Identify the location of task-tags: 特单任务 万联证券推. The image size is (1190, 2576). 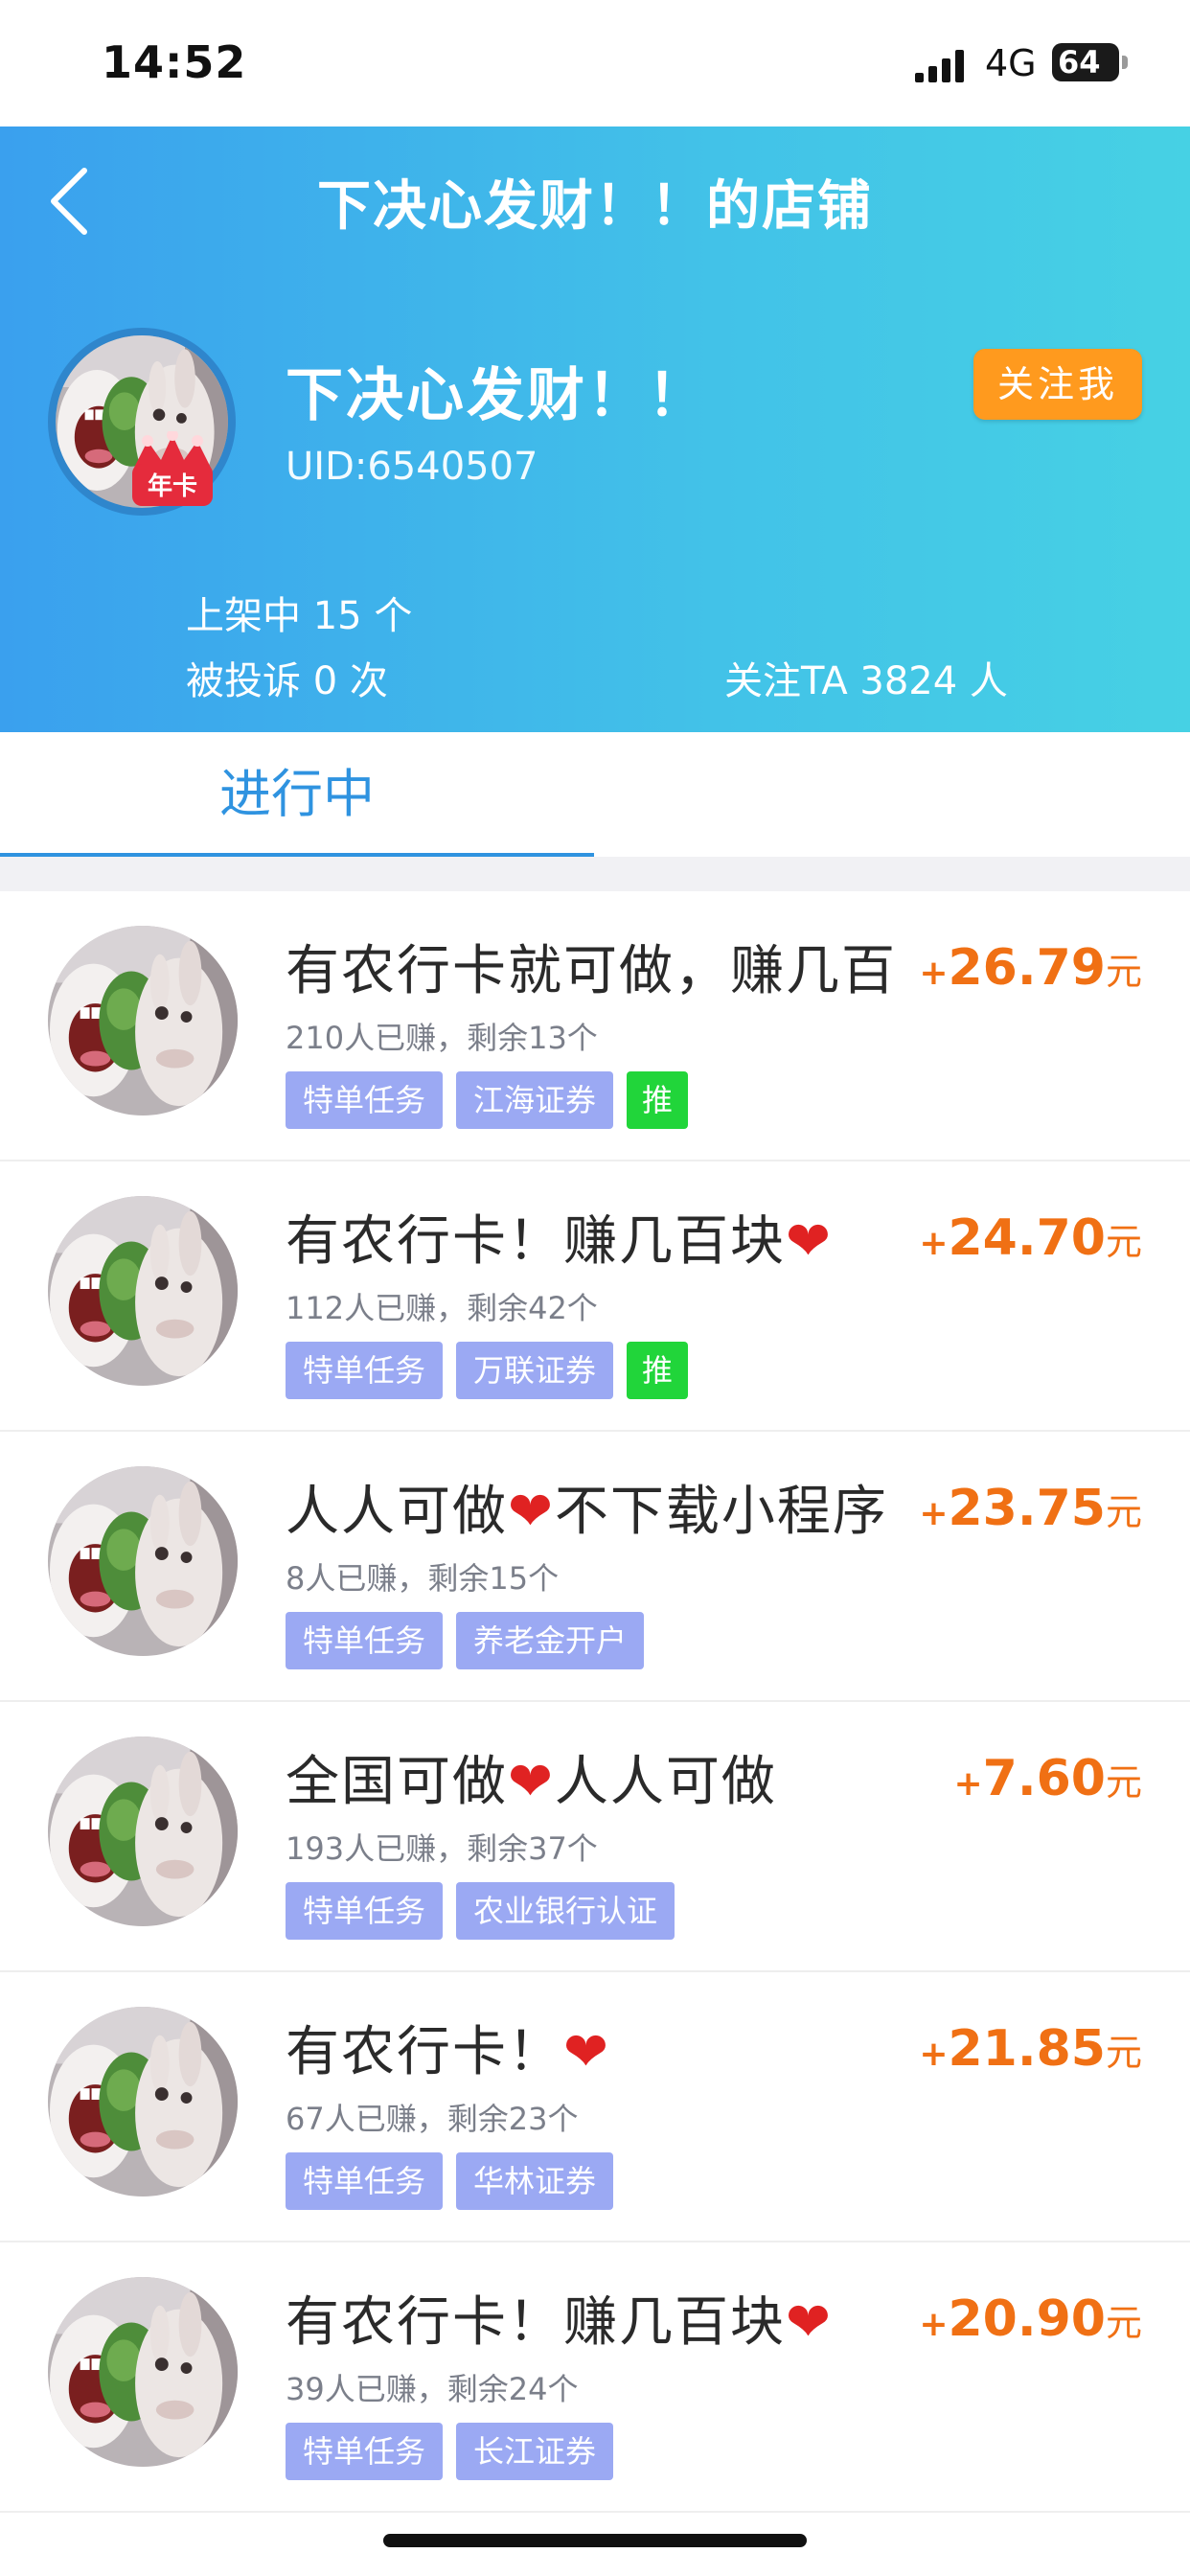
(494, 1371).